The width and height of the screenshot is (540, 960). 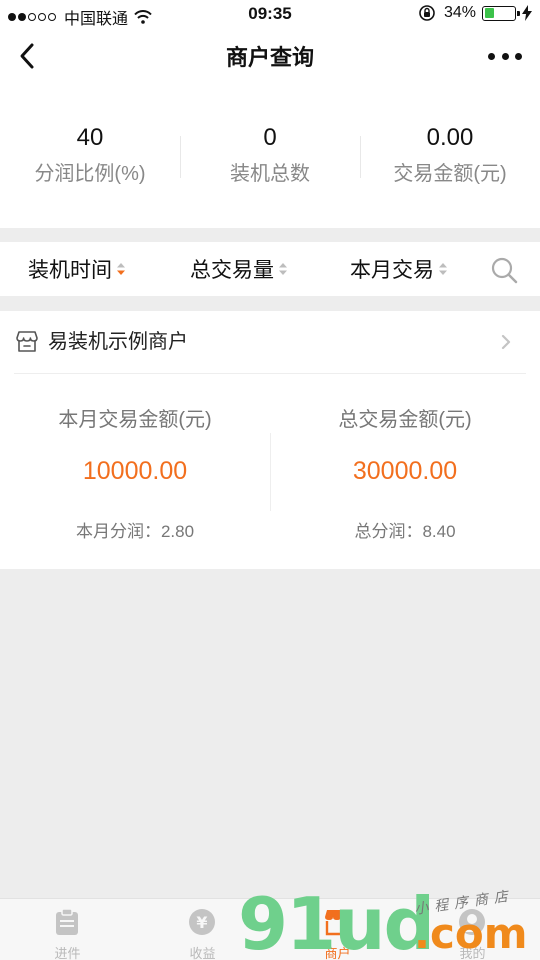 What do you see at coordinates (405, 531) in the screenshot?
I see `metric-profit: 总分润：8.40` at bounding box center [405, 531].